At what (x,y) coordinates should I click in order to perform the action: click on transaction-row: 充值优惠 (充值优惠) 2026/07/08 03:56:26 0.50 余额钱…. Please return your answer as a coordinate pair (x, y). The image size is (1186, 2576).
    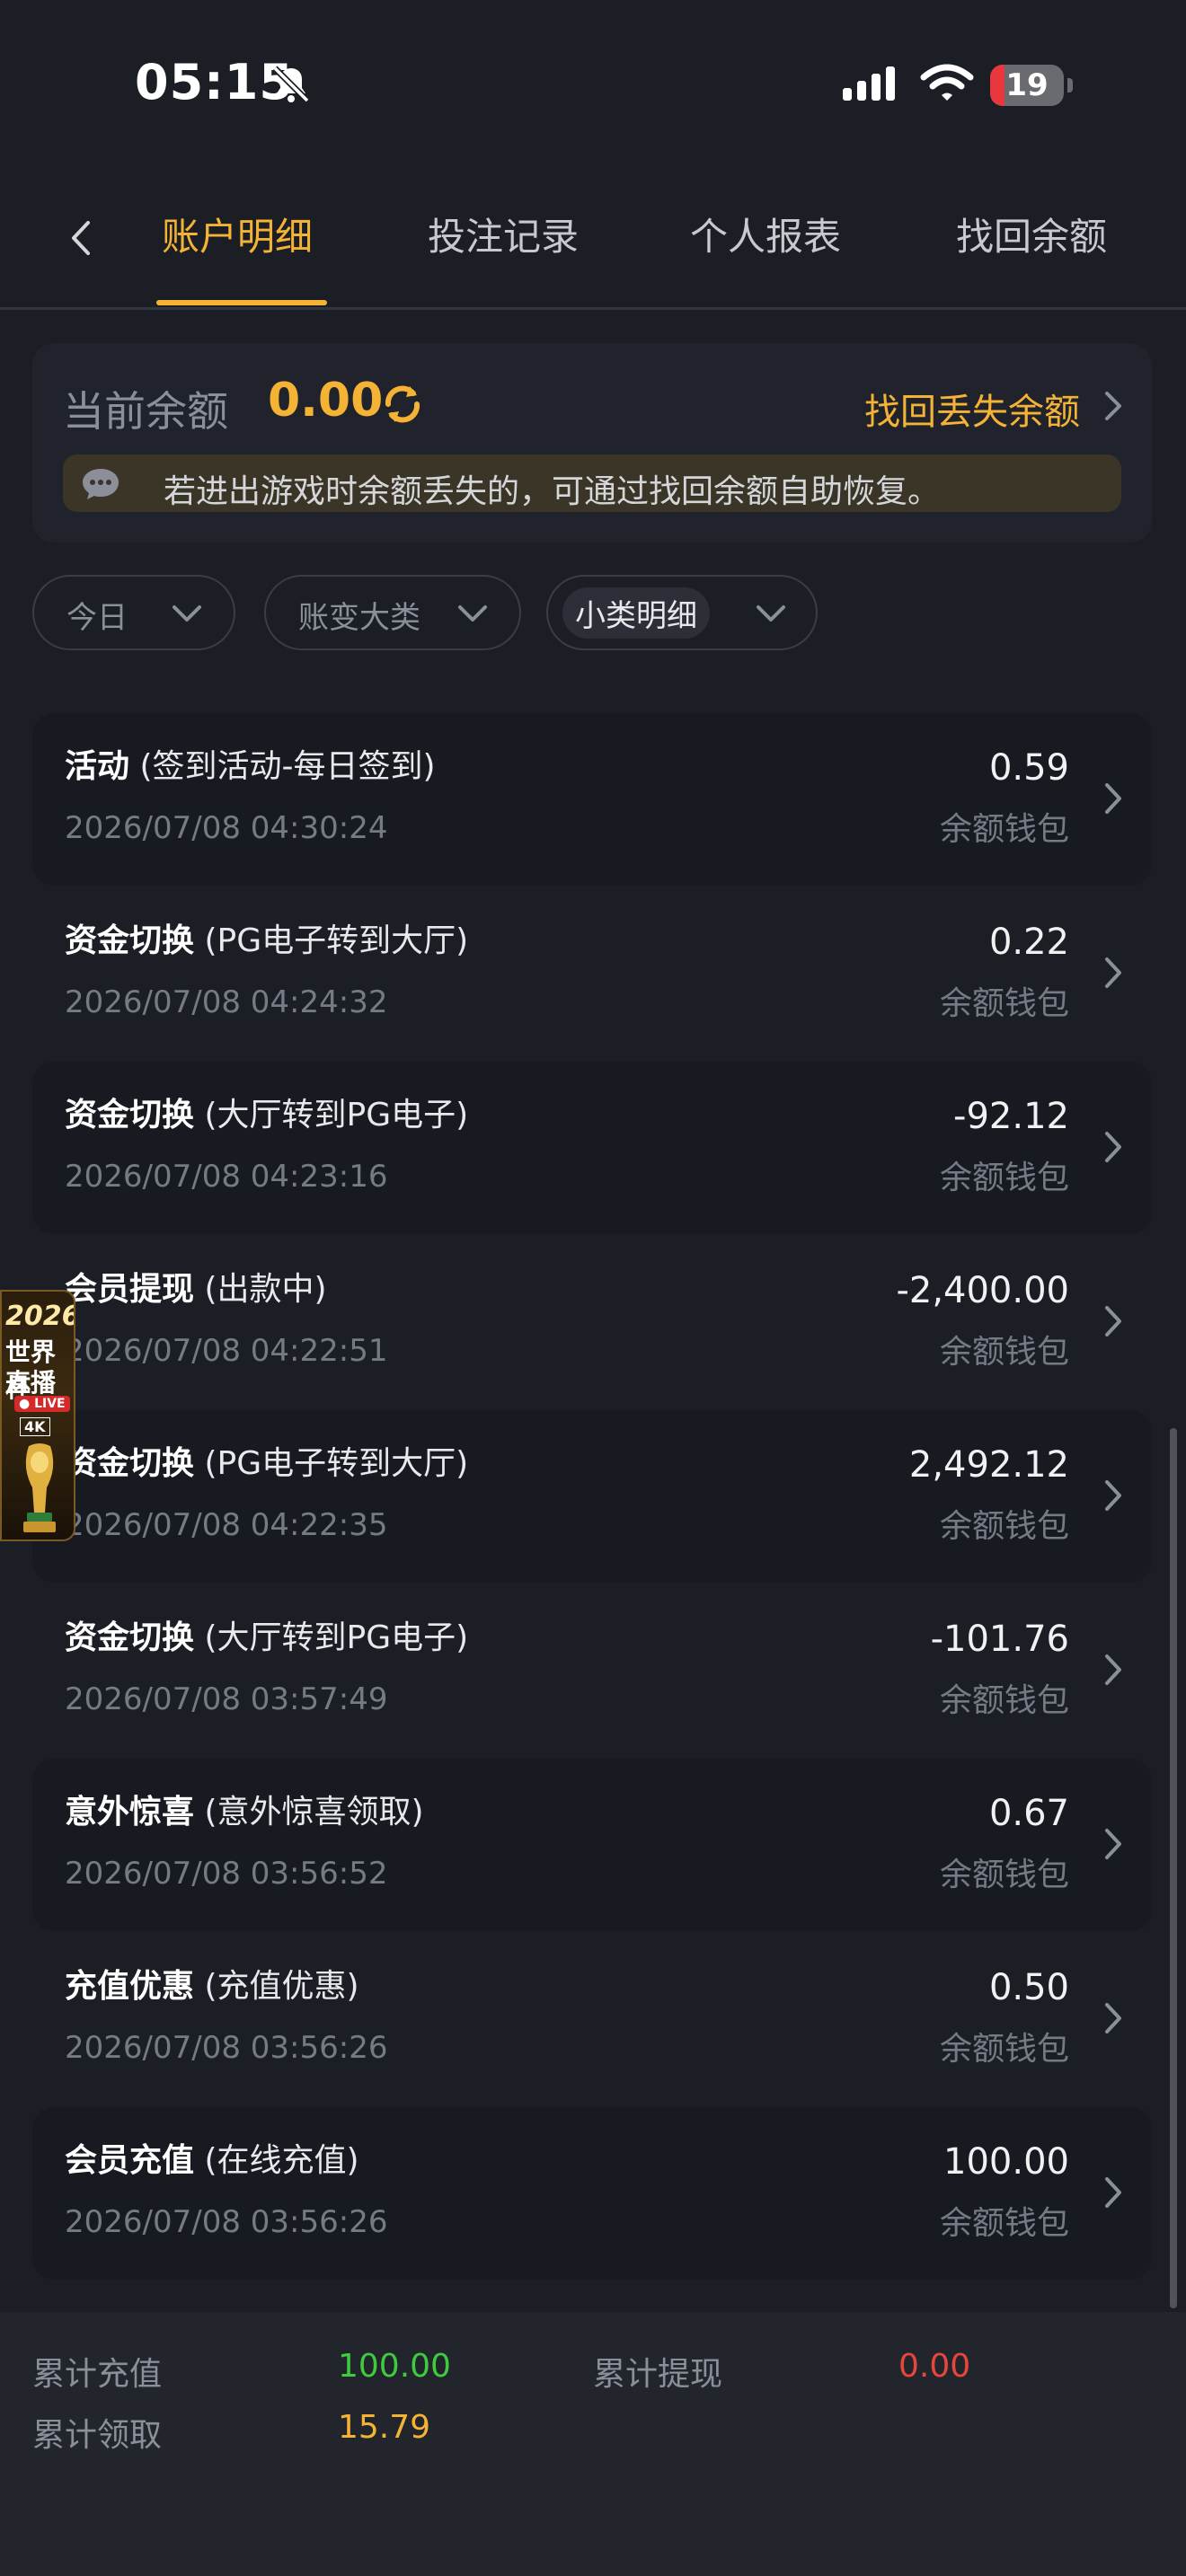
    Looking at the image, I should click on (592, 2019).